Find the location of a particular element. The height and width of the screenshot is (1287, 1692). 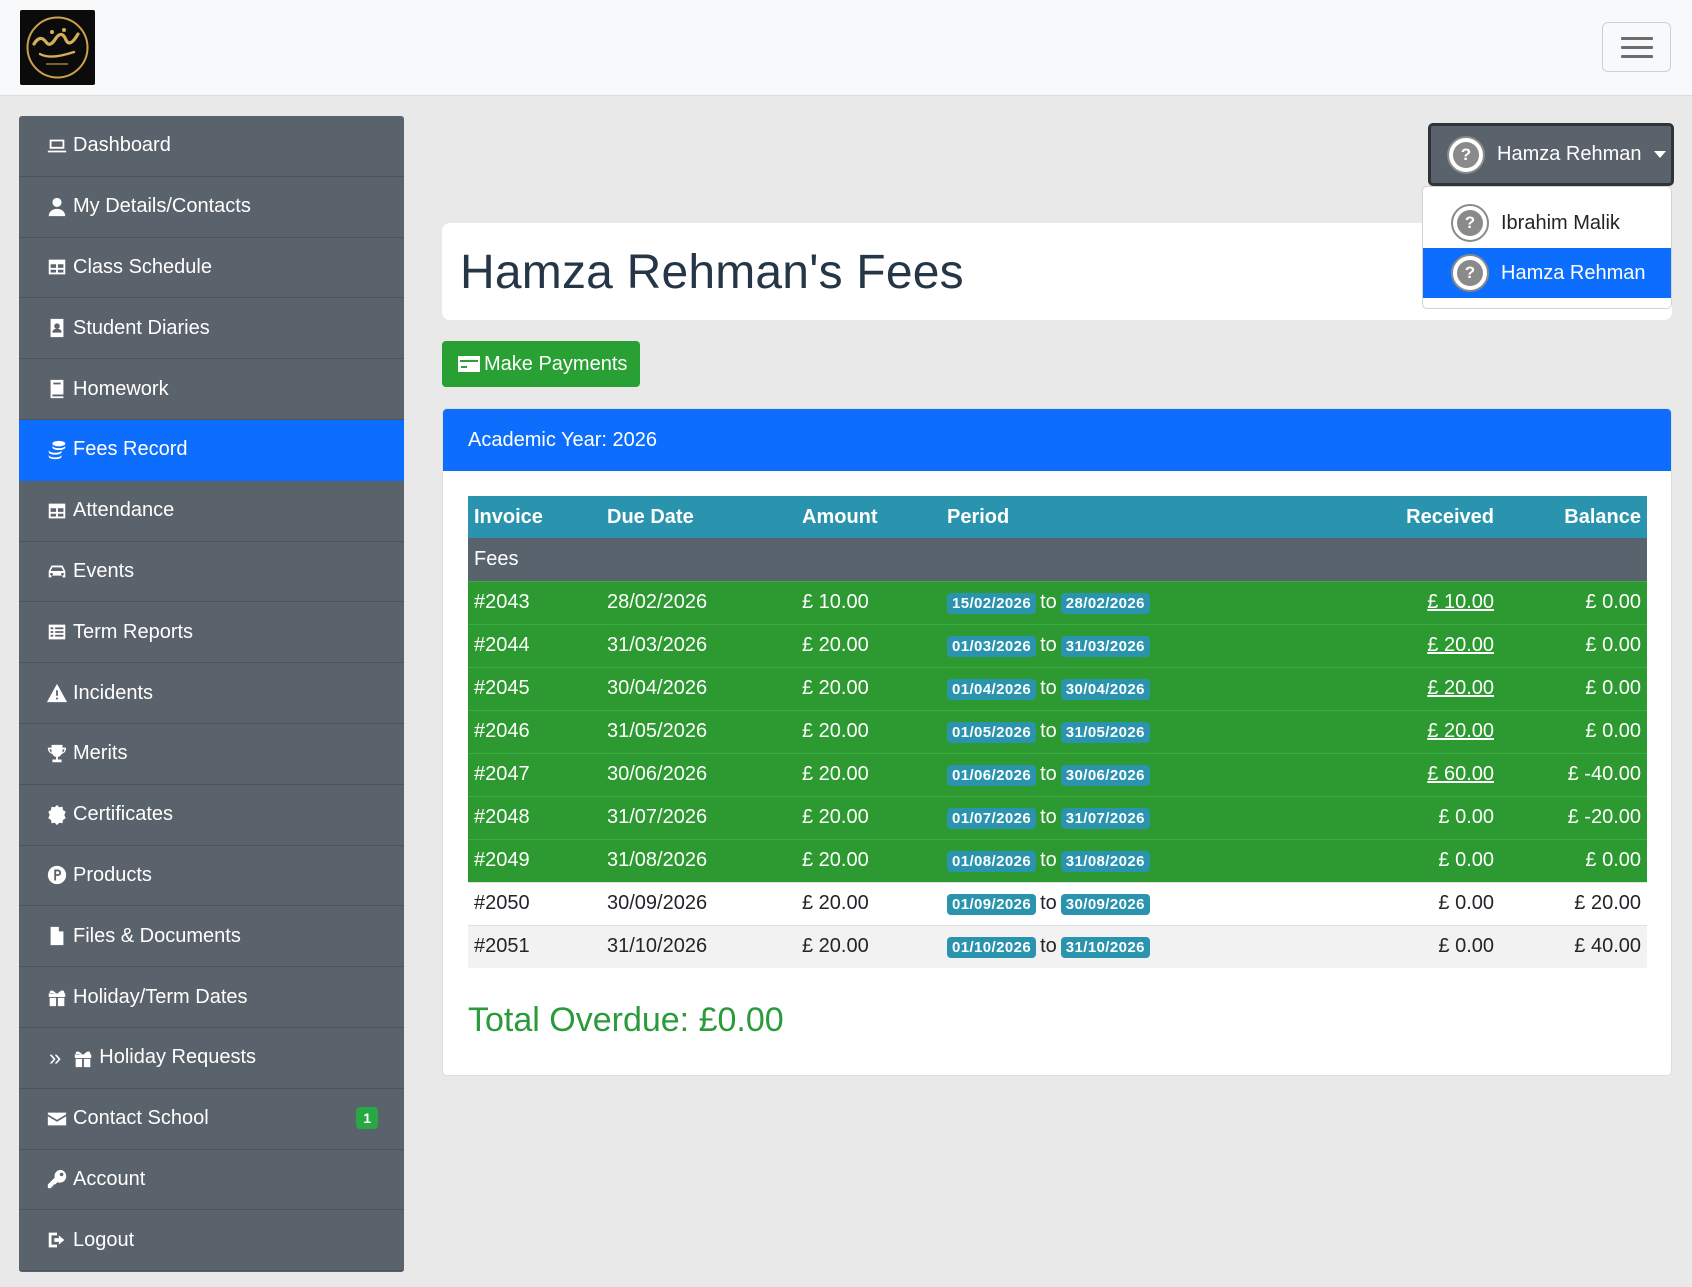

table-section-row: Fees is located at coordinates (1057, 559).